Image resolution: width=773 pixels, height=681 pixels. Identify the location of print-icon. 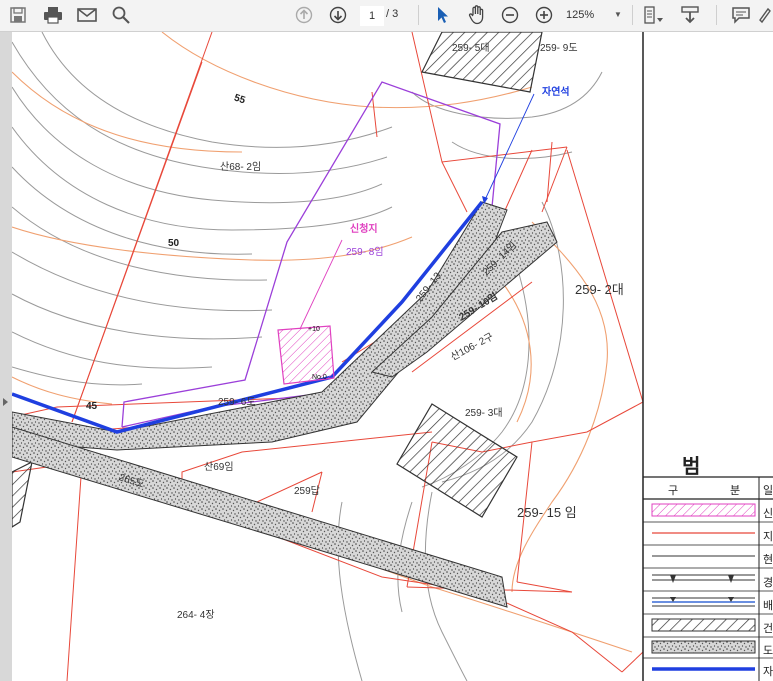
(53, 15).